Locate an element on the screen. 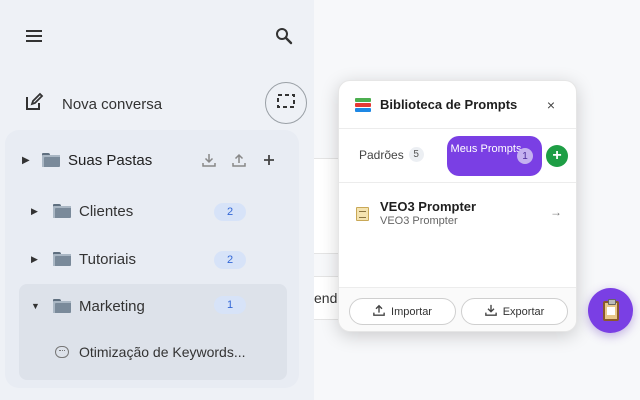 Image resolution: width=640 pixels, height=400 pixels. plus-icon is located at coordinates (269, 160).